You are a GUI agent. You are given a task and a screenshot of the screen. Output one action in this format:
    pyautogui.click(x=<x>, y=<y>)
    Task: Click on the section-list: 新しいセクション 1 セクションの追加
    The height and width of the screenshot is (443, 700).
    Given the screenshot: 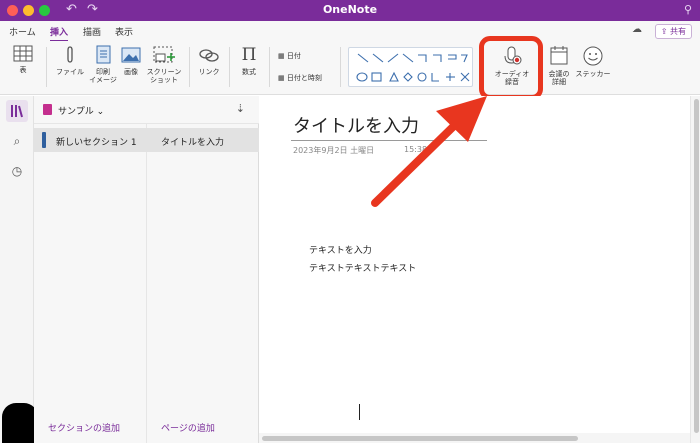 What is the action you would take?
    pyautogui.click(x=90, y=283)
    